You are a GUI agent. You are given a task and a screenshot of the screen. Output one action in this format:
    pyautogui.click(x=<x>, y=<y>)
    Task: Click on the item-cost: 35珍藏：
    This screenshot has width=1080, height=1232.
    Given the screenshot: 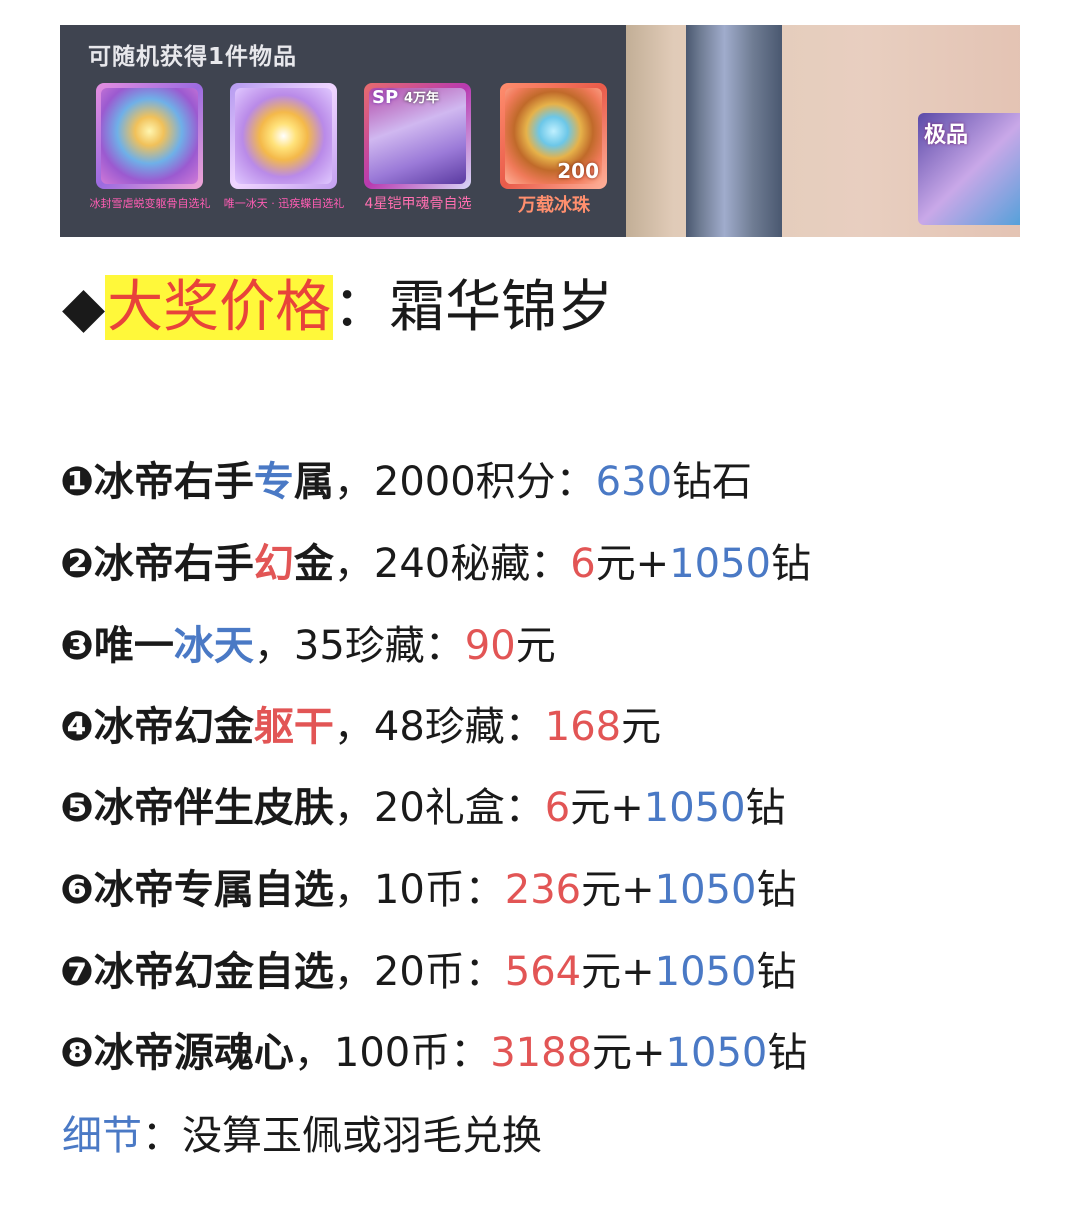 What is the action you would take?
    pyautogui.click(x=379, y=646)
    